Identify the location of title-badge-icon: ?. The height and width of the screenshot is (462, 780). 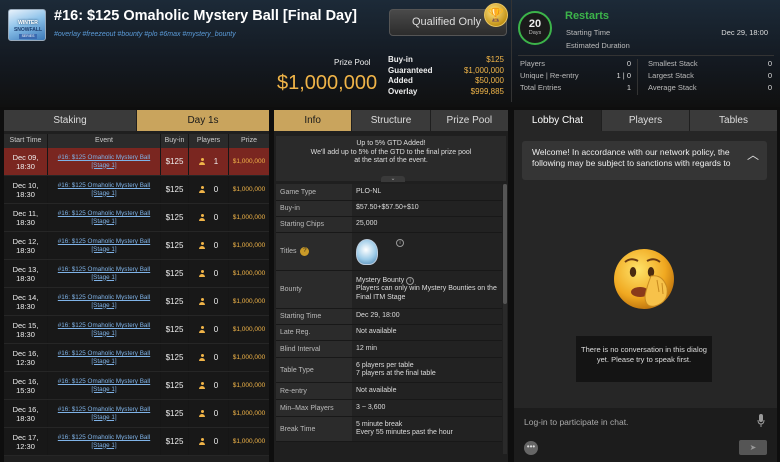
(305, 251).